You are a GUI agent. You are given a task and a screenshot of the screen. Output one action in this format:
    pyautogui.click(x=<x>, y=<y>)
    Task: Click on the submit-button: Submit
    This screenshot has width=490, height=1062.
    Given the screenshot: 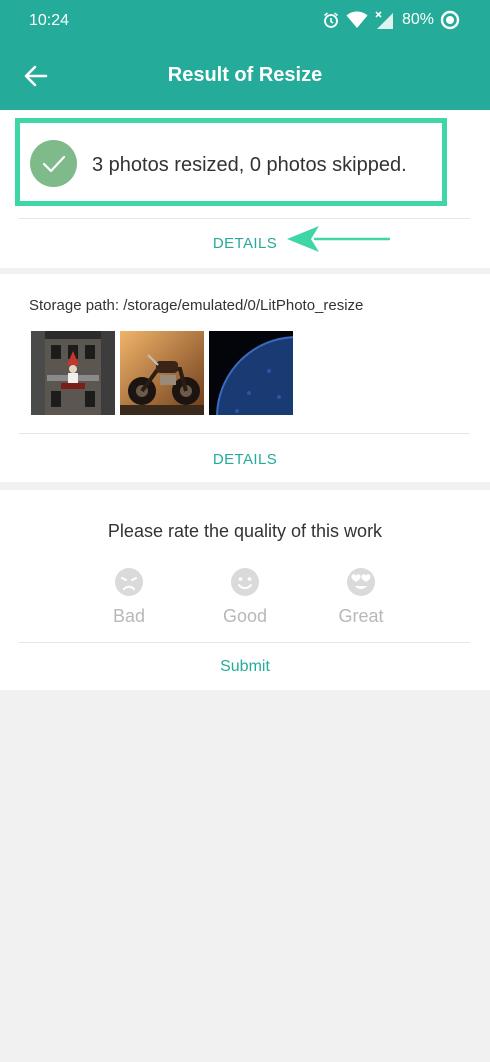 What is the action you would take?
    pyautogui.click(x=245, y=667)
    